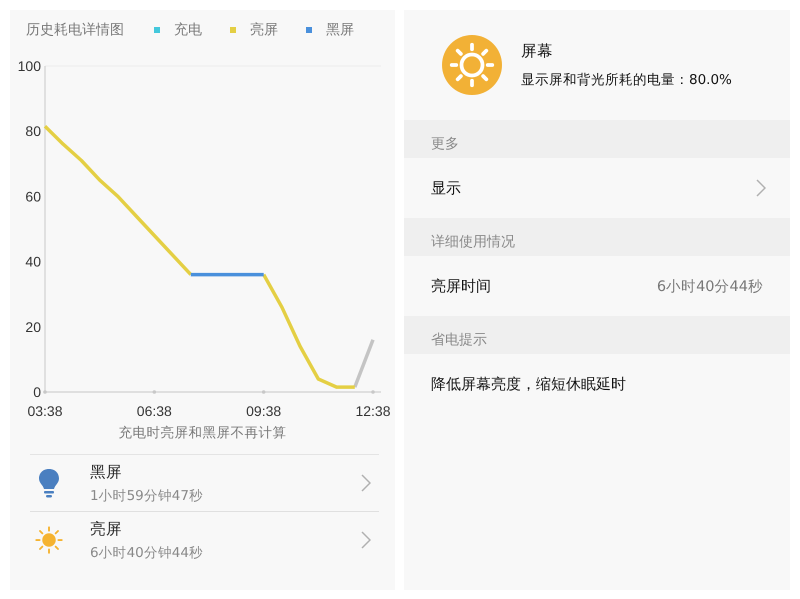  I want to click on y-tick-label: 0, so click(37, 392).